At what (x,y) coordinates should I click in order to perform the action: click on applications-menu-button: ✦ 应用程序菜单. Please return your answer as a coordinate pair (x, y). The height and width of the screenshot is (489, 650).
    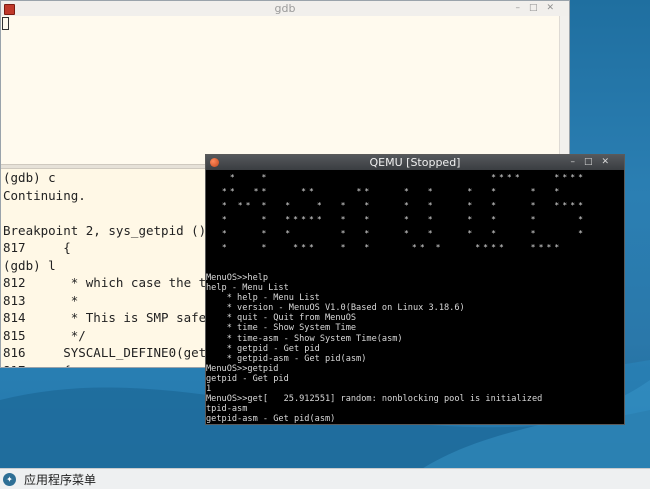
    Looking at the image, I should click on (49, 479).